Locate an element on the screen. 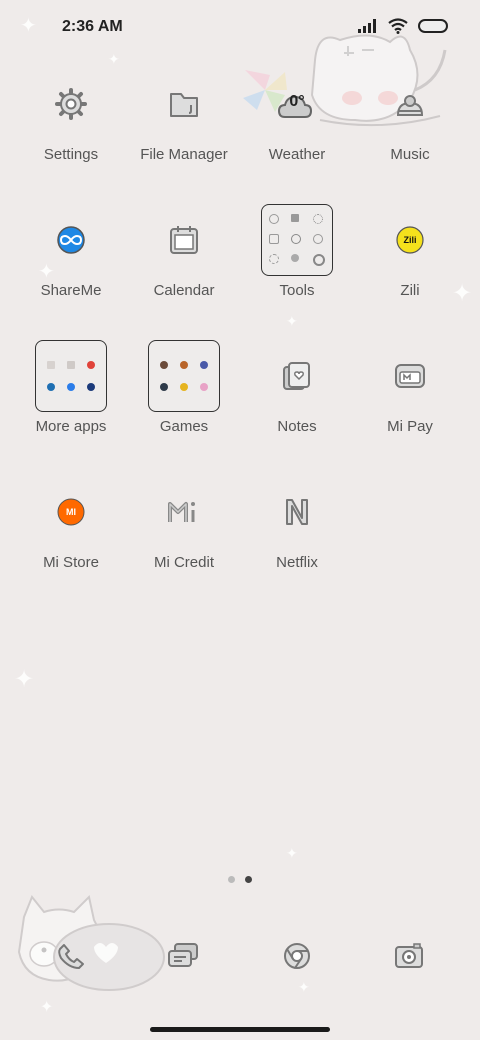 This screenshot has height=1040, width=480. mi-pay-icon is located at coordinates (410, 376).